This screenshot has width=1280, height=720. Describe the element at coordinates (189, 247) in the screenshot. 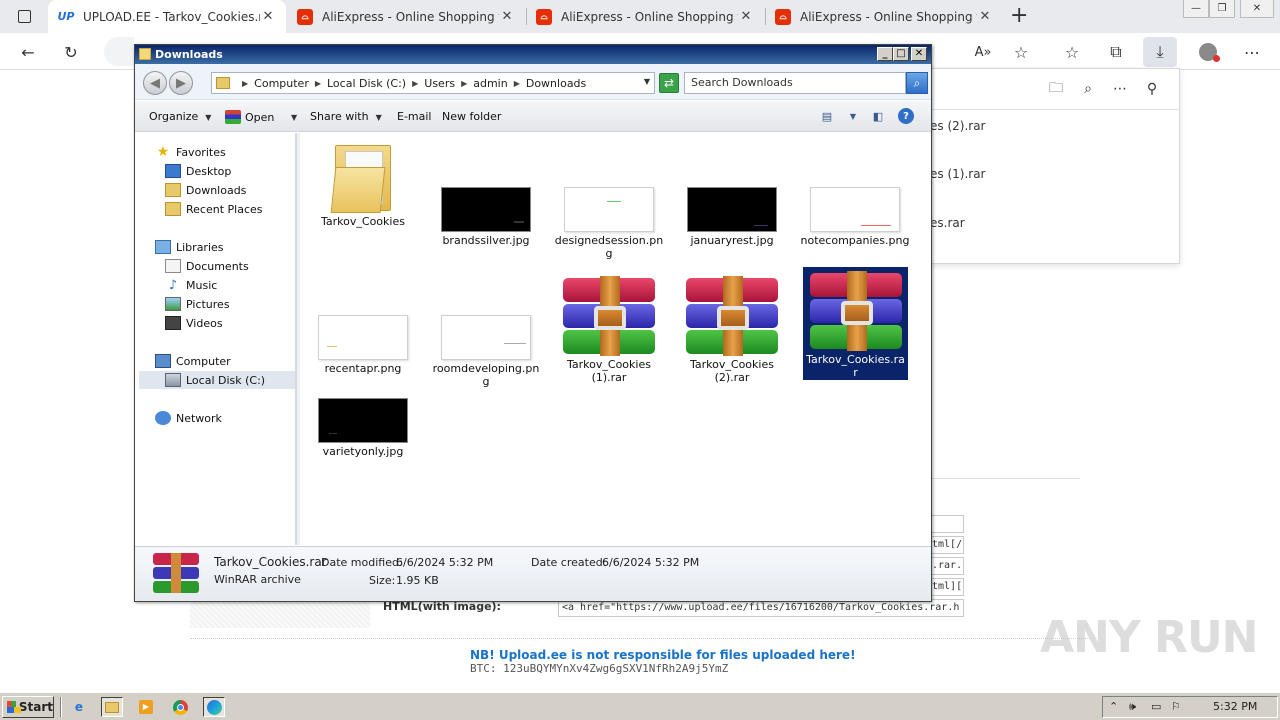

I see `nav-libraries: Libraries` at that location.